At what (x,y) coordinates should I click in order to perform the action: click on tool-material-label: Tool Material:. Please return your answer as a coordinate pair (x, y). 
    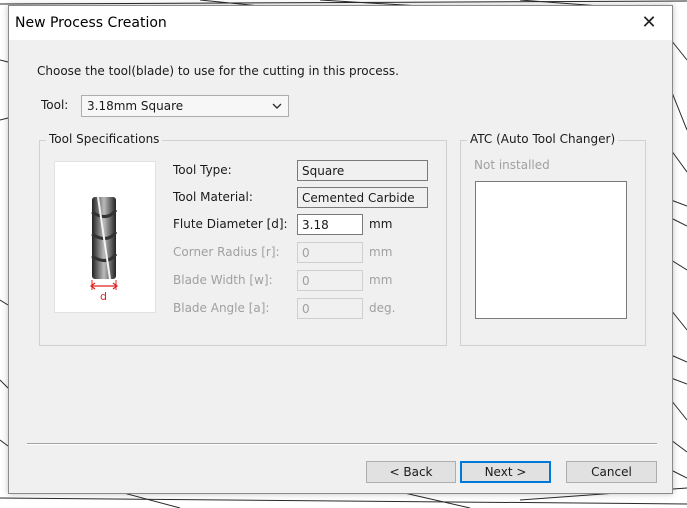
    Looking at the image, I should click on (213, 197).